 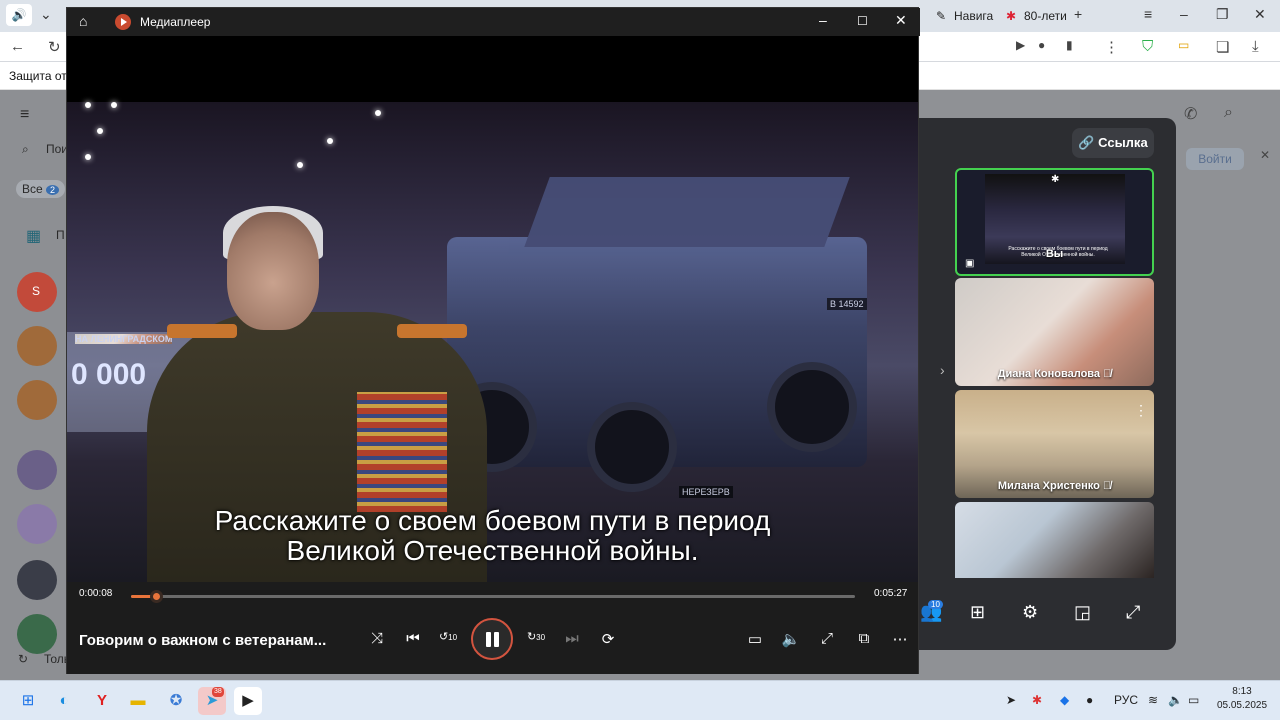 I want to click on settings-icon: ⚙, so click(x=1030, y=612).